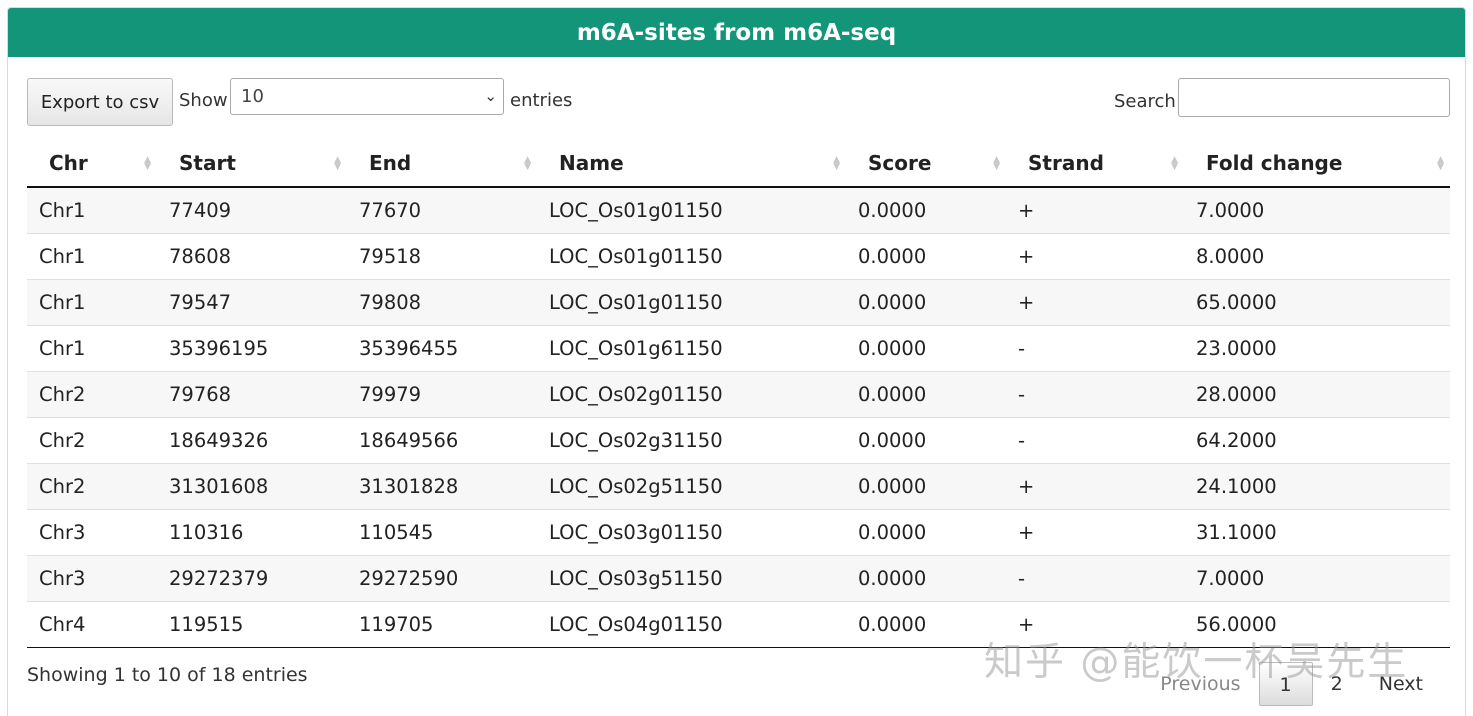 The image size is (1473, 716). I want to click on cell-fold-change: 64.2000, so click(1317, 439).